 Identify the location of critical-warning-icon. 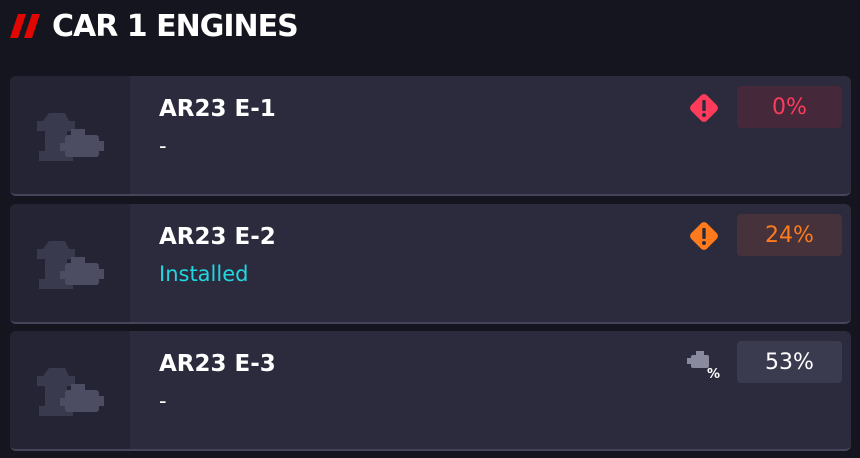
(704, 108).